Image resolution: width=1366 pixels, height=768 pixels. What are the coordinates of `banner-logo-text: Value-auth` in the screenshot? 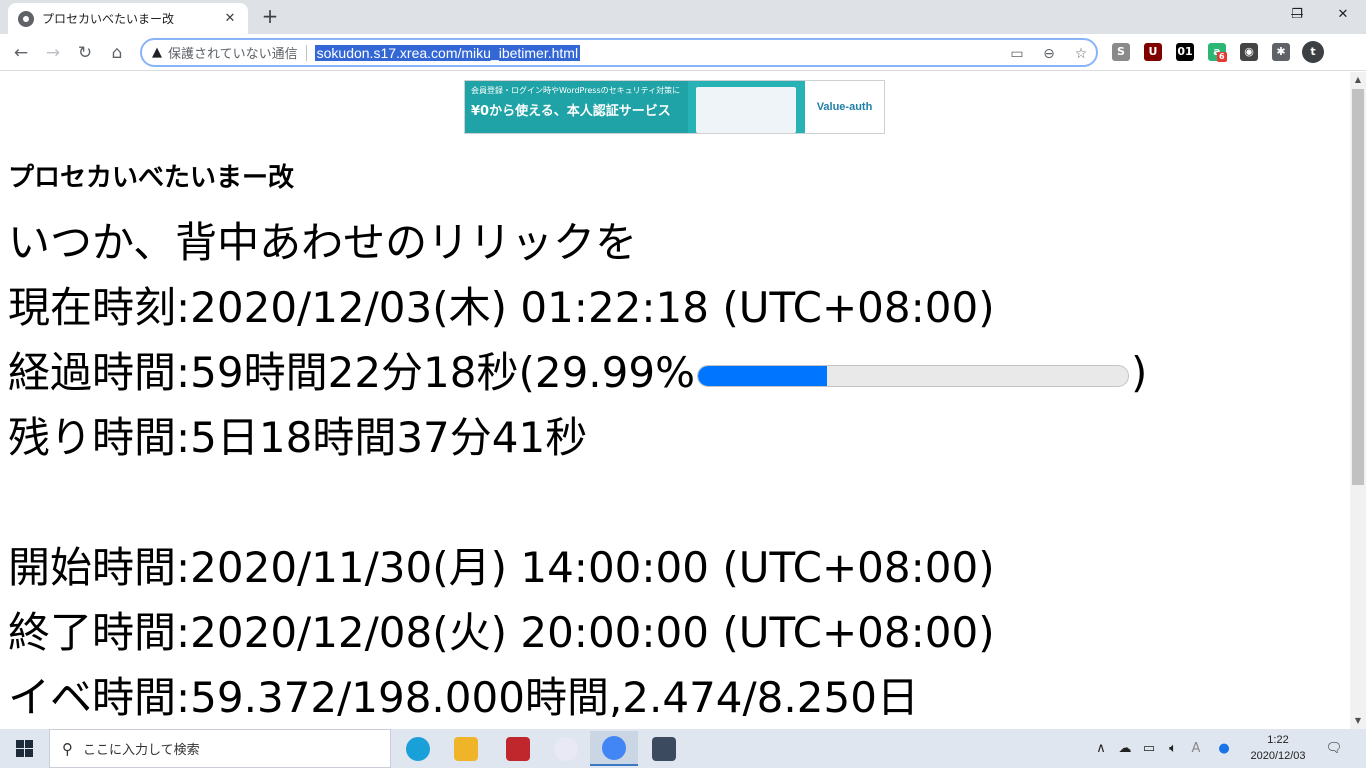 It's located at (844, 107).